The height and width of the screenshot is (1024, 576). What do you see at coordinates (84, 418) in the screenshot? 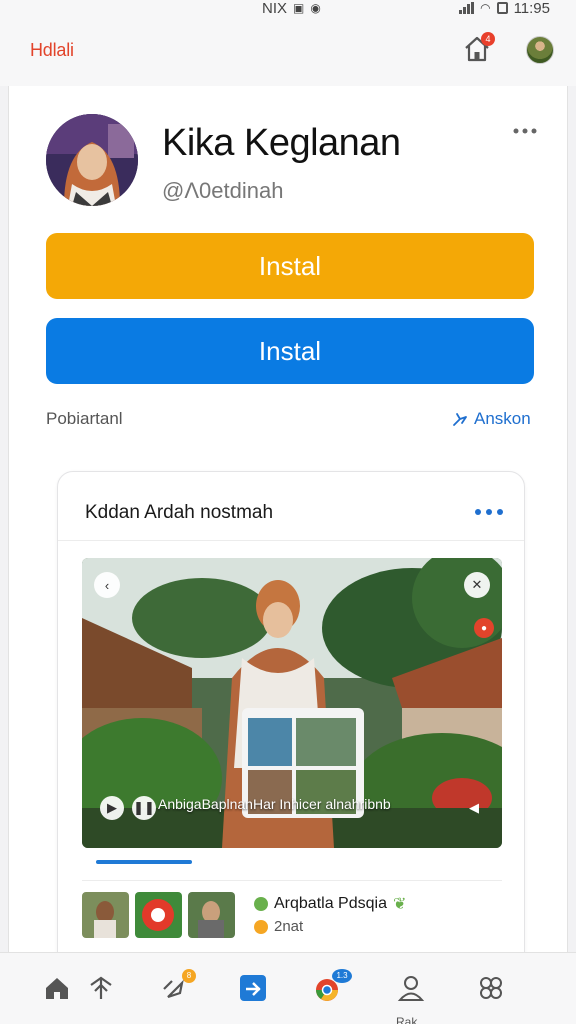
I see `section-label: Pobiartanl` at bounding box center [84, 418].